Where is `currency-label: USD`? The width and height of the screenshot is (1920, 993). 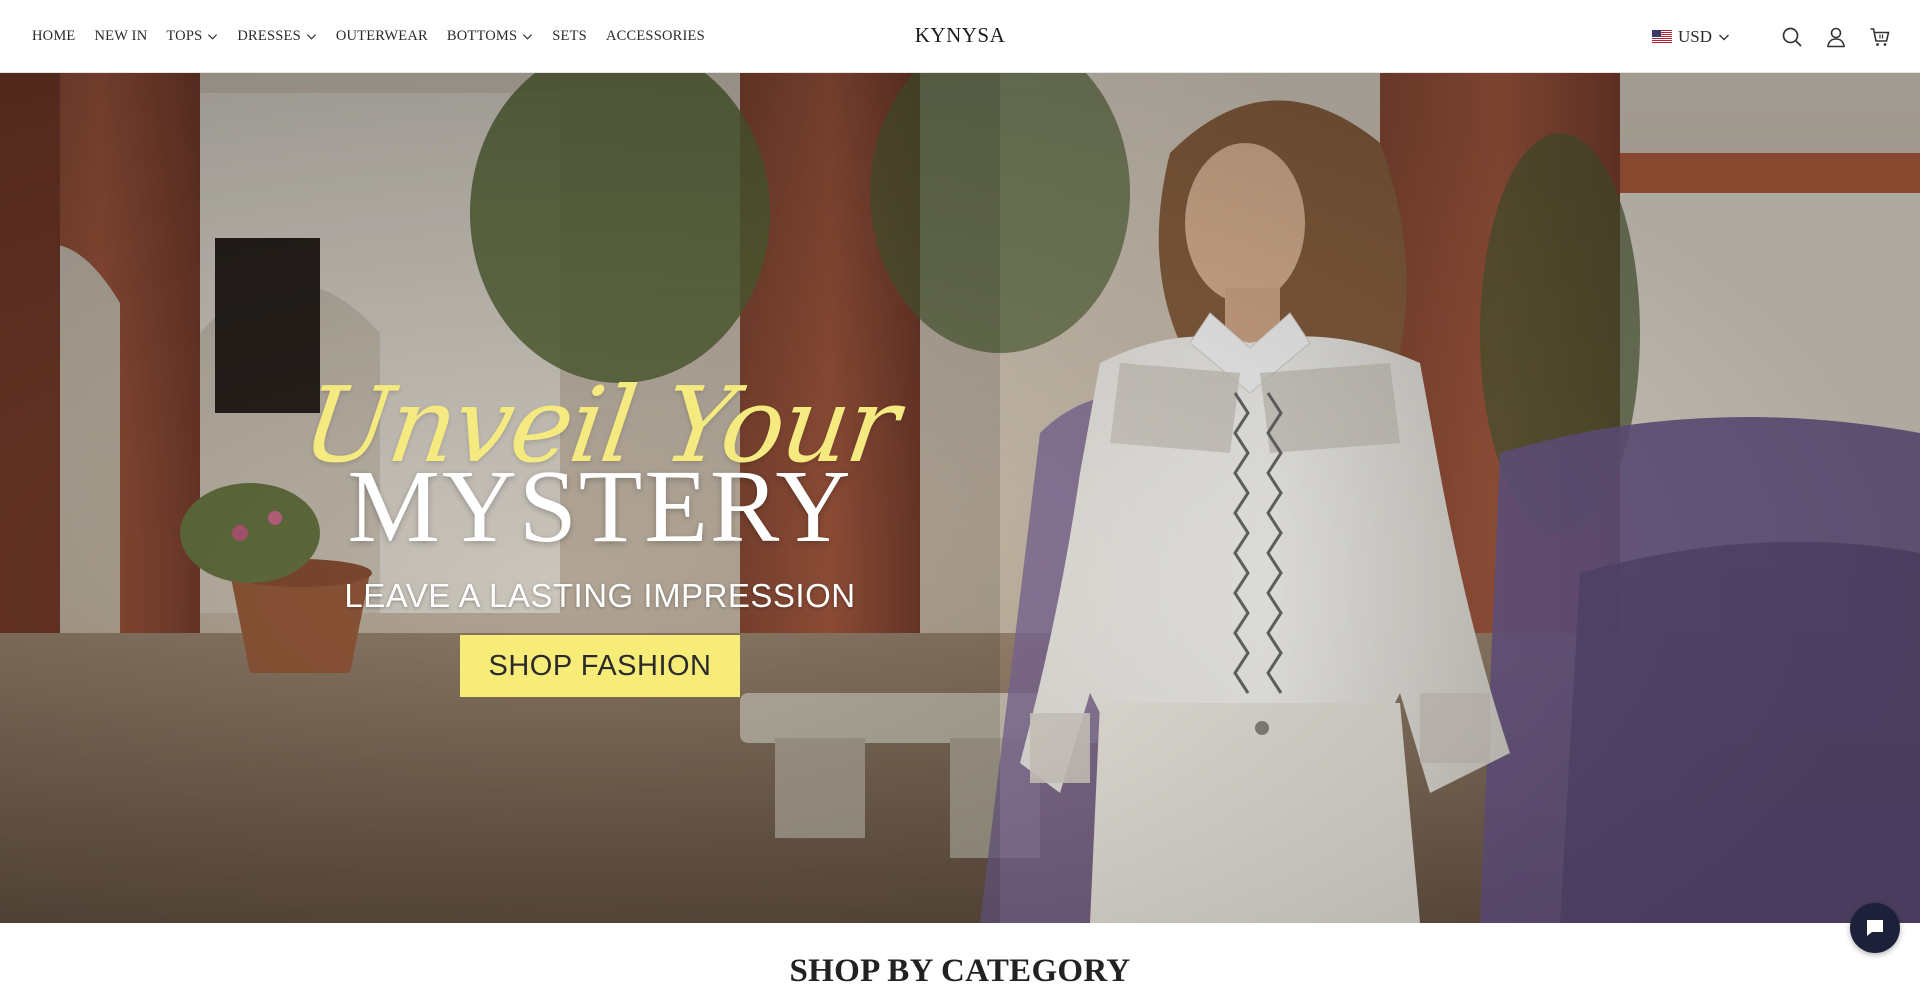 currency-label: USD is located at coordinates (1694, 36).